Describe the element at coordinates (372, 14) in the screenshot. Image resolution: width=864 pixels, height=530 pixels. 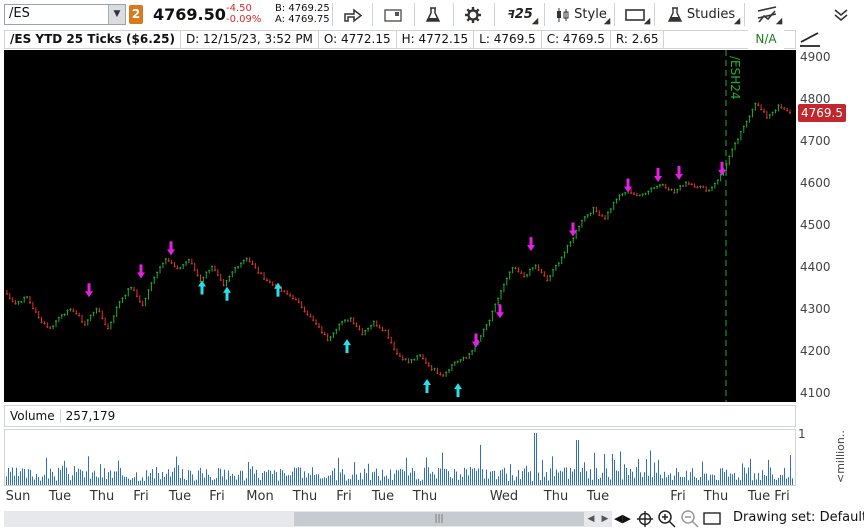
I see `toolbar-divider` at that location.